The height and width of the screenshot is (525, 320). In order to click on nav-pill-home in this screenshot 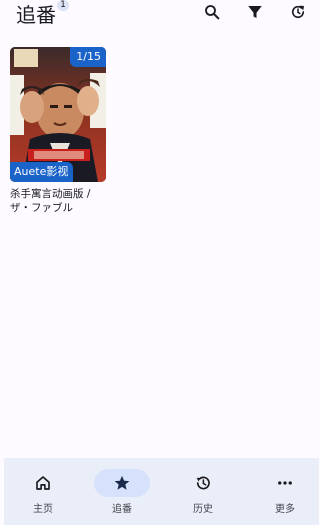, I will do `click(43, 483)`.